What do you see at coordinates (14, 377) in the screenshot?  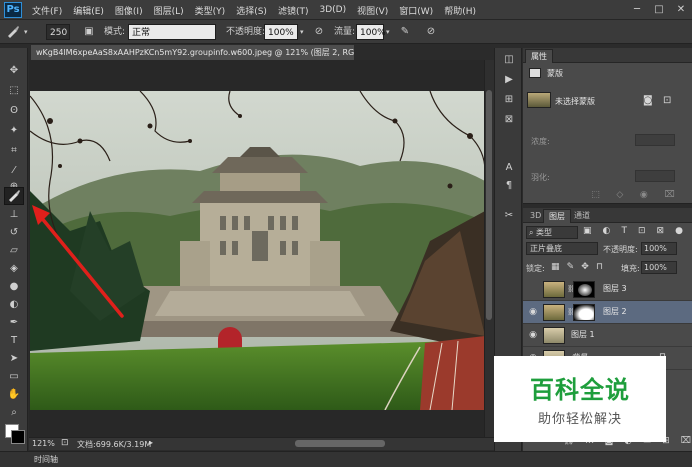 I see `shape-tool-icon: ▭` at bounding box center [14, 377].